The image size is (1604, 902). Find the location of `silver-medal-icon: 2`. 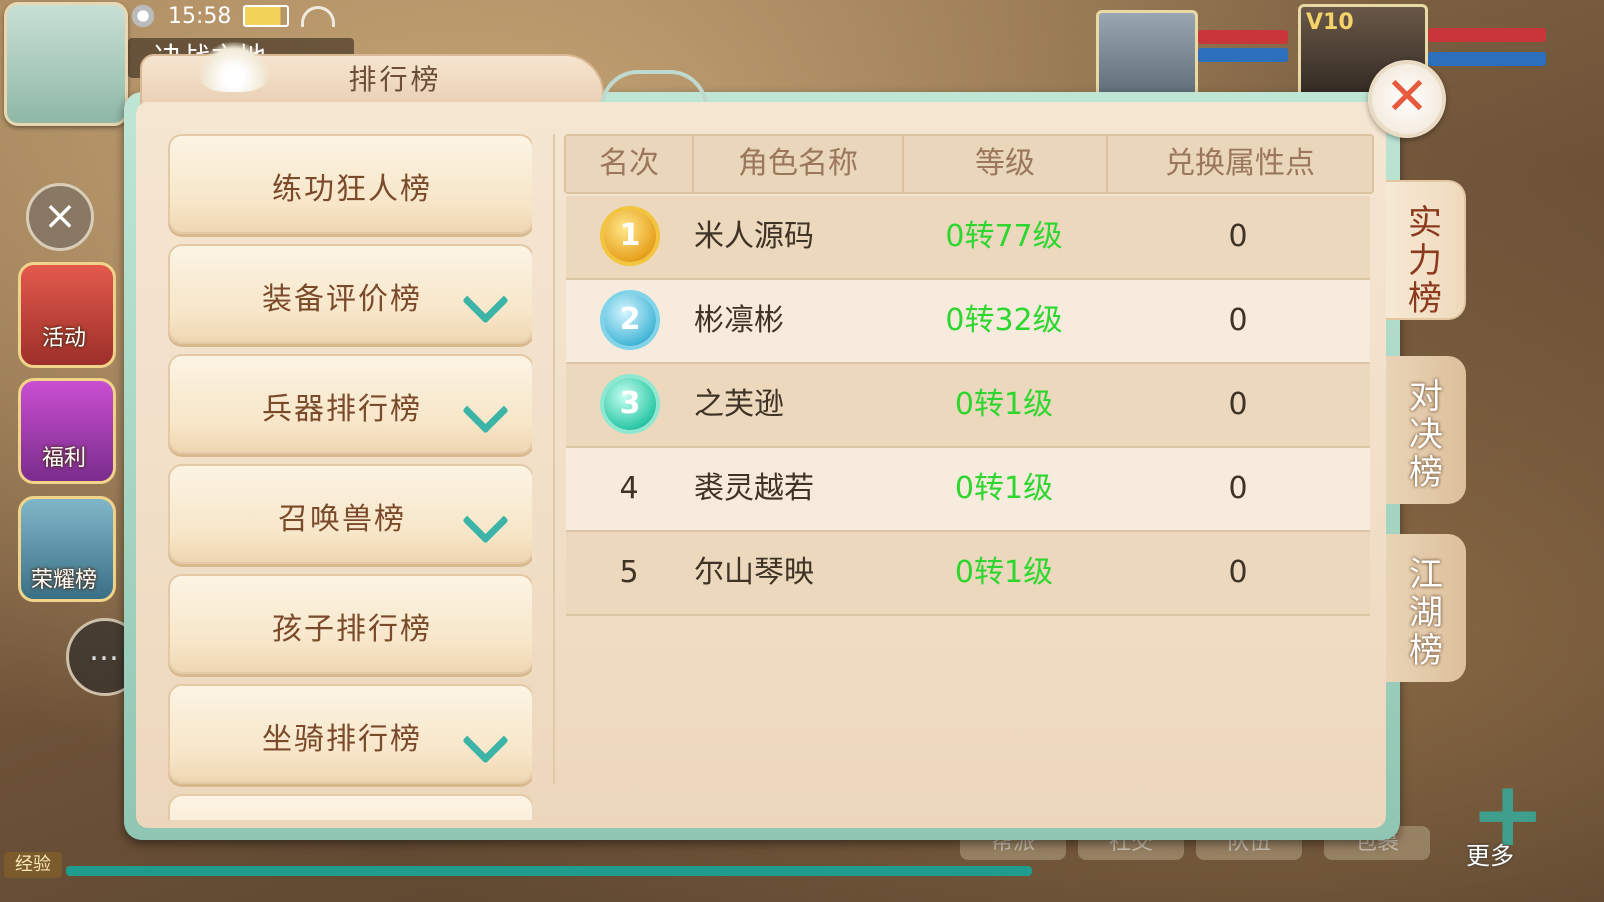

silver-medal-icon: 2 is located at coordinates (630, 320).